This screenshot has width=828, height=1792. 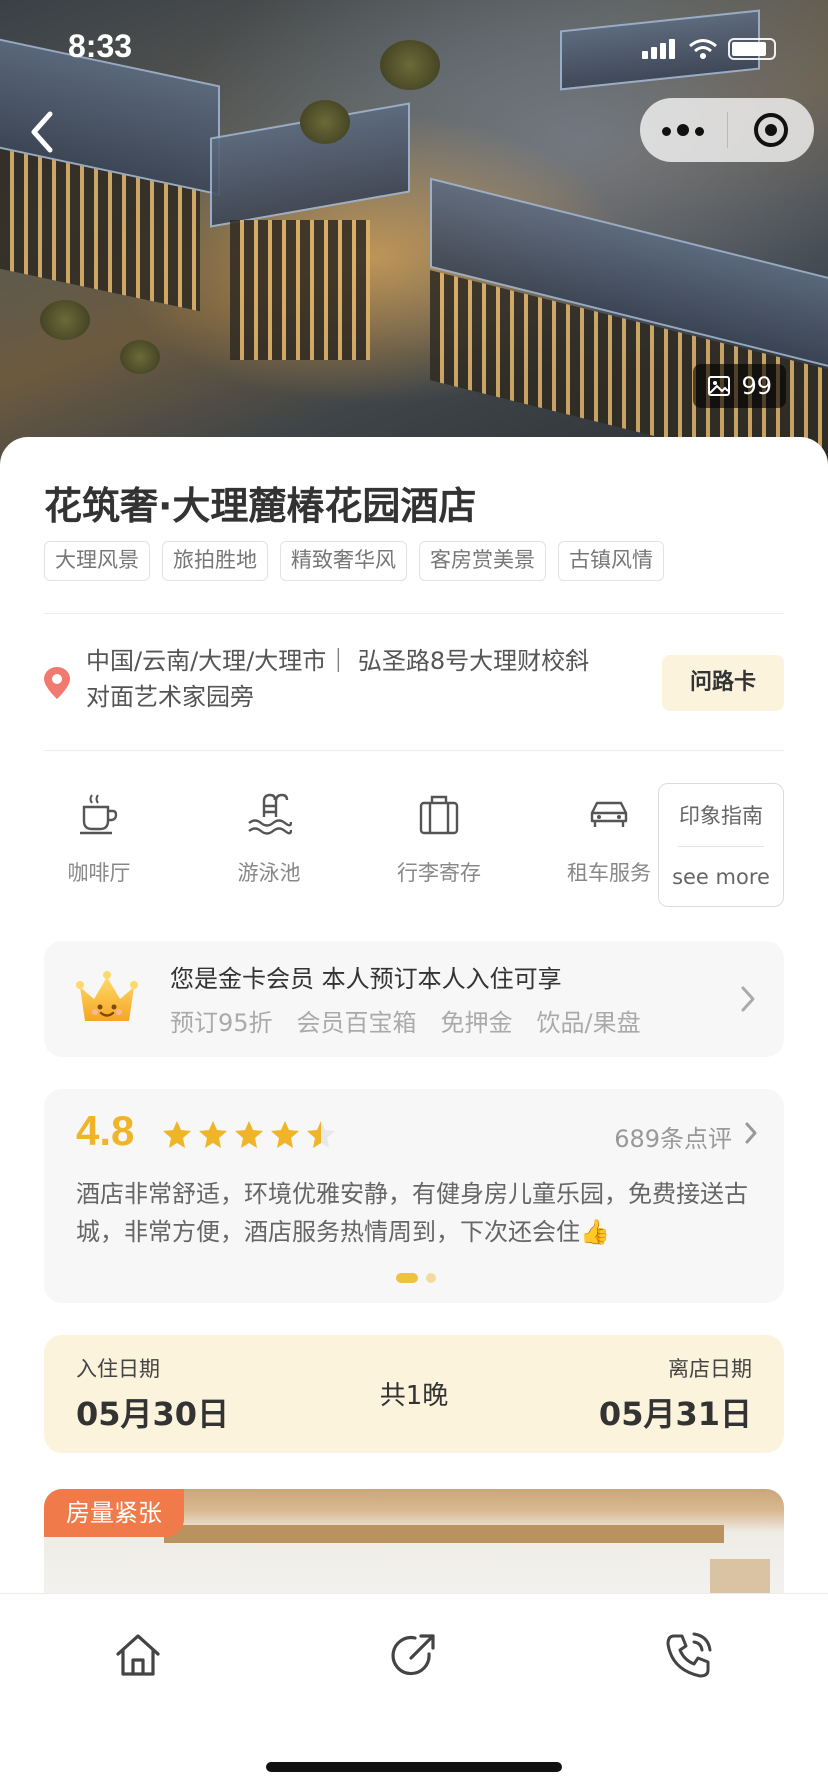 What do you see at coordinates (100, 46) in the screenshot?
I see `status-time: 8:33` at bounding box center [100, 46].